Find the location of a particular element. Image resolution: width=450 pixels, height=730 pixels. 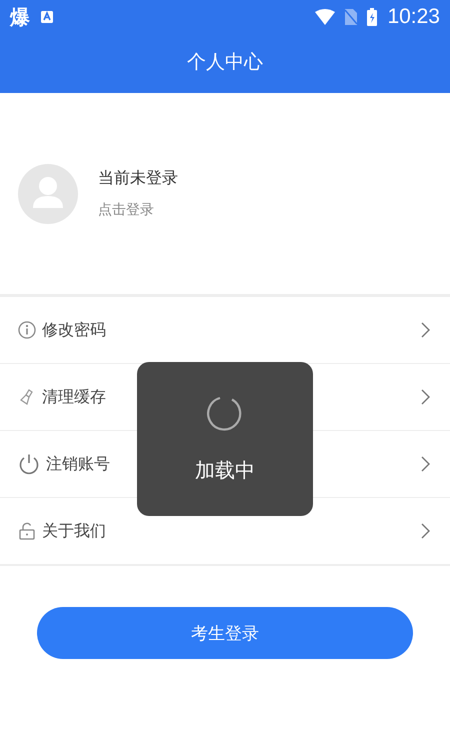

login-status-text: 当前未登录 is located at coordinates (138, 178).